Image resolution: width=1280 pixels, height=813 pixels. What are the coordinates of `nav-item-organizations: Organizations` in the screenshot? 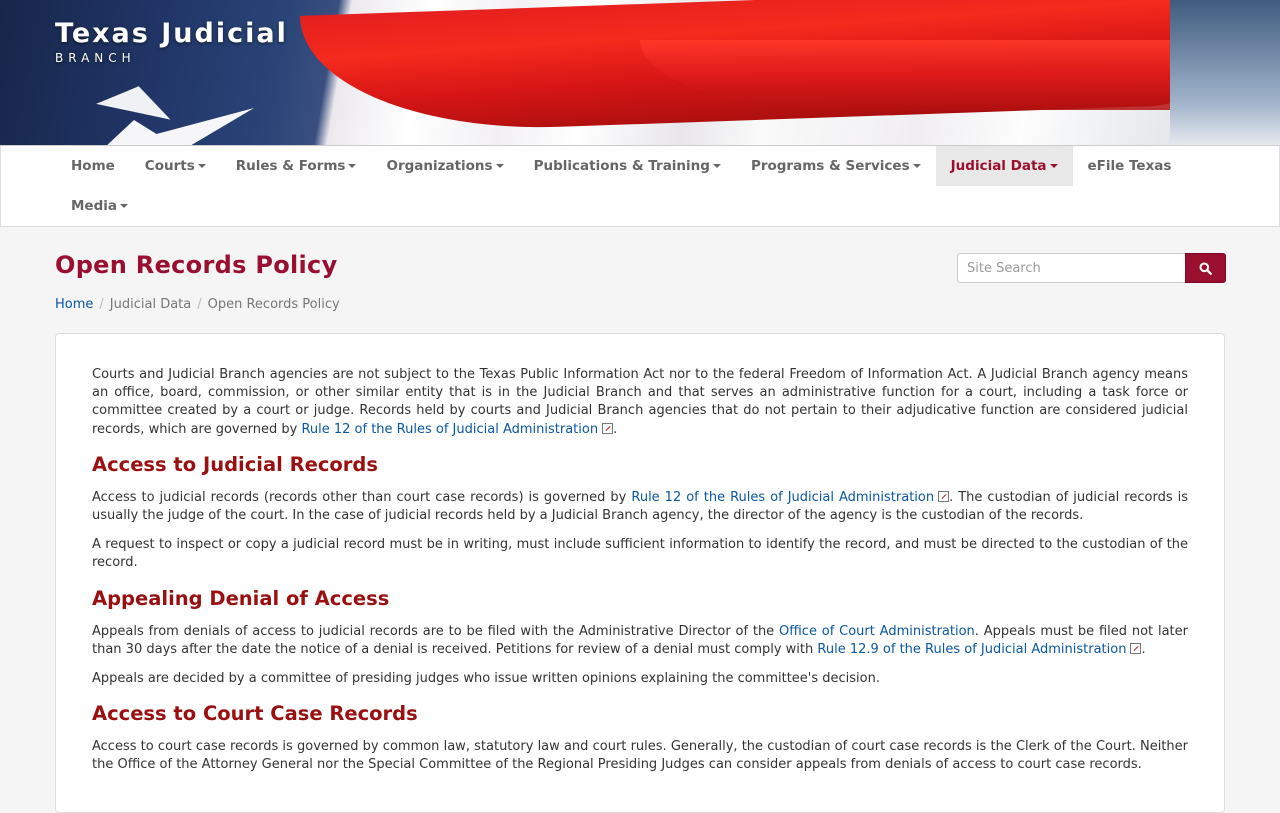 It's located at (444, 166).